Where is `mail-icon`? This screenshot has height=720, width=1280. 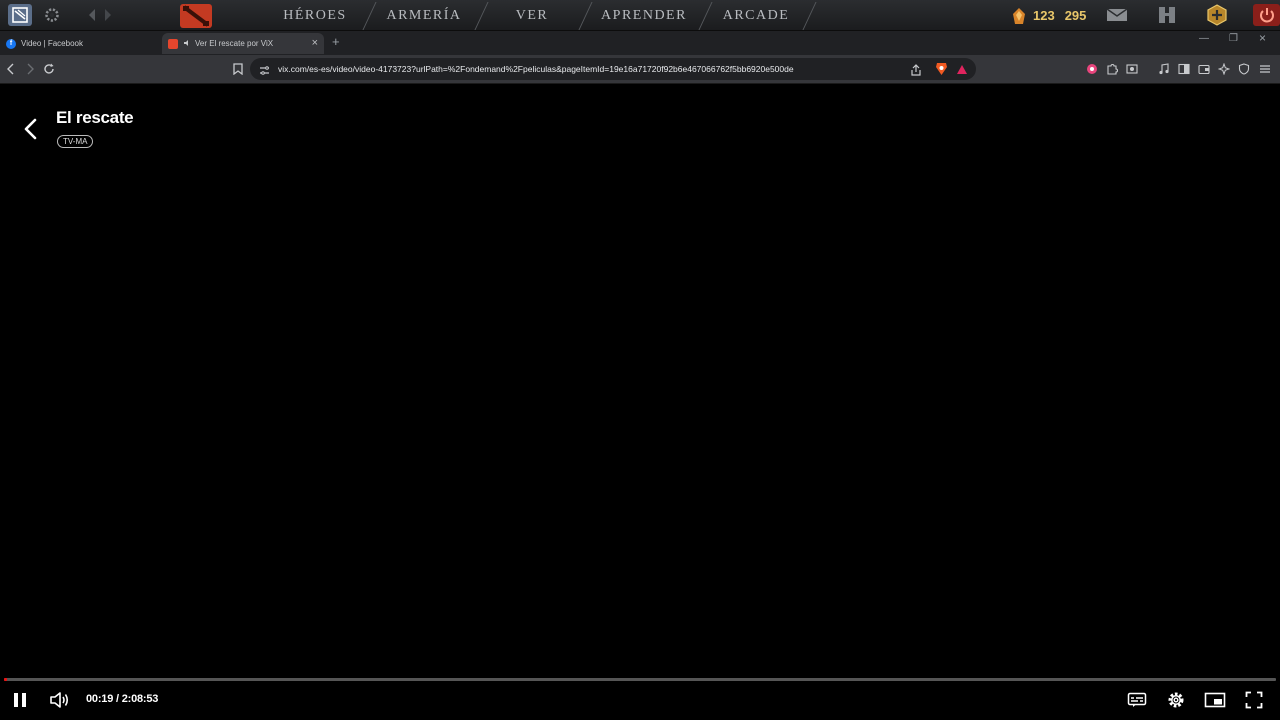 mail-icon is located at coordinates (1117, 15).